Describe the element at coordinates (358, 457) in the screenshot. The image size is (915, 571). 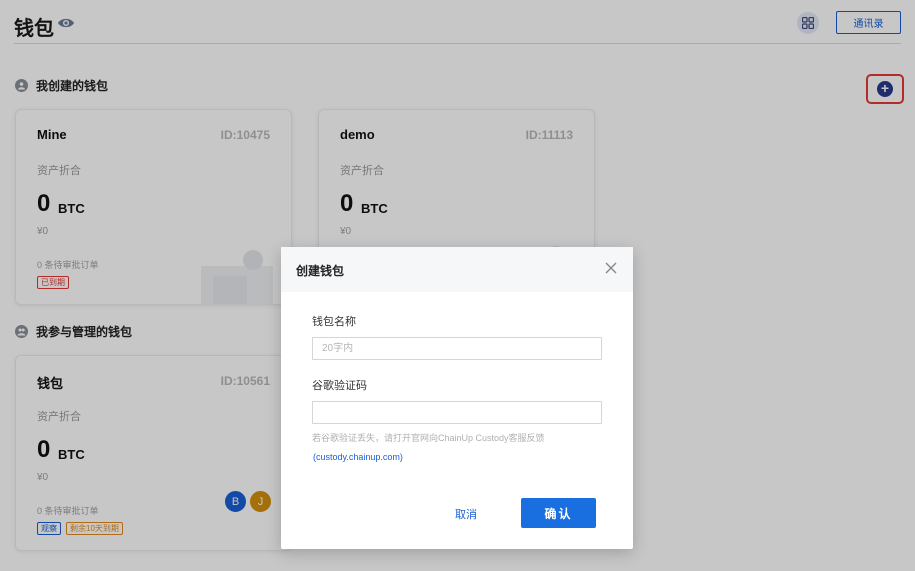
I see `custody-link: (custody.chainup.com)` at that location.